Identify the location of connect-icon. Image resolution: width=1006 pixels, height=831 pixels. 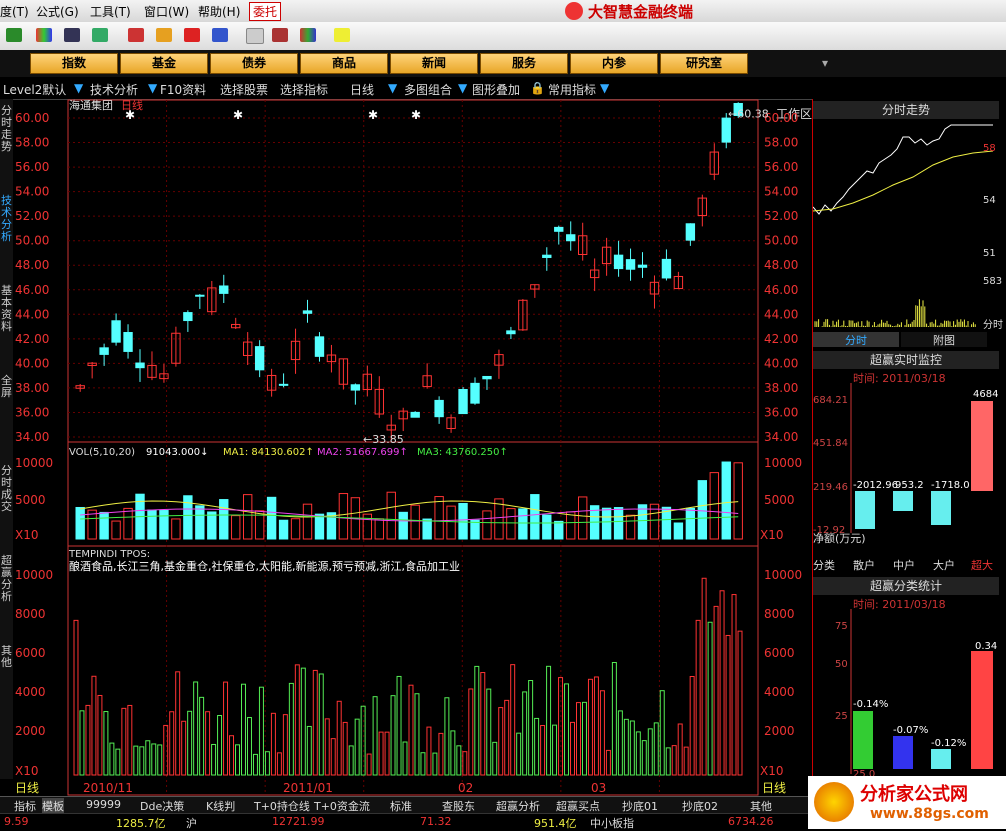
(14, 35).